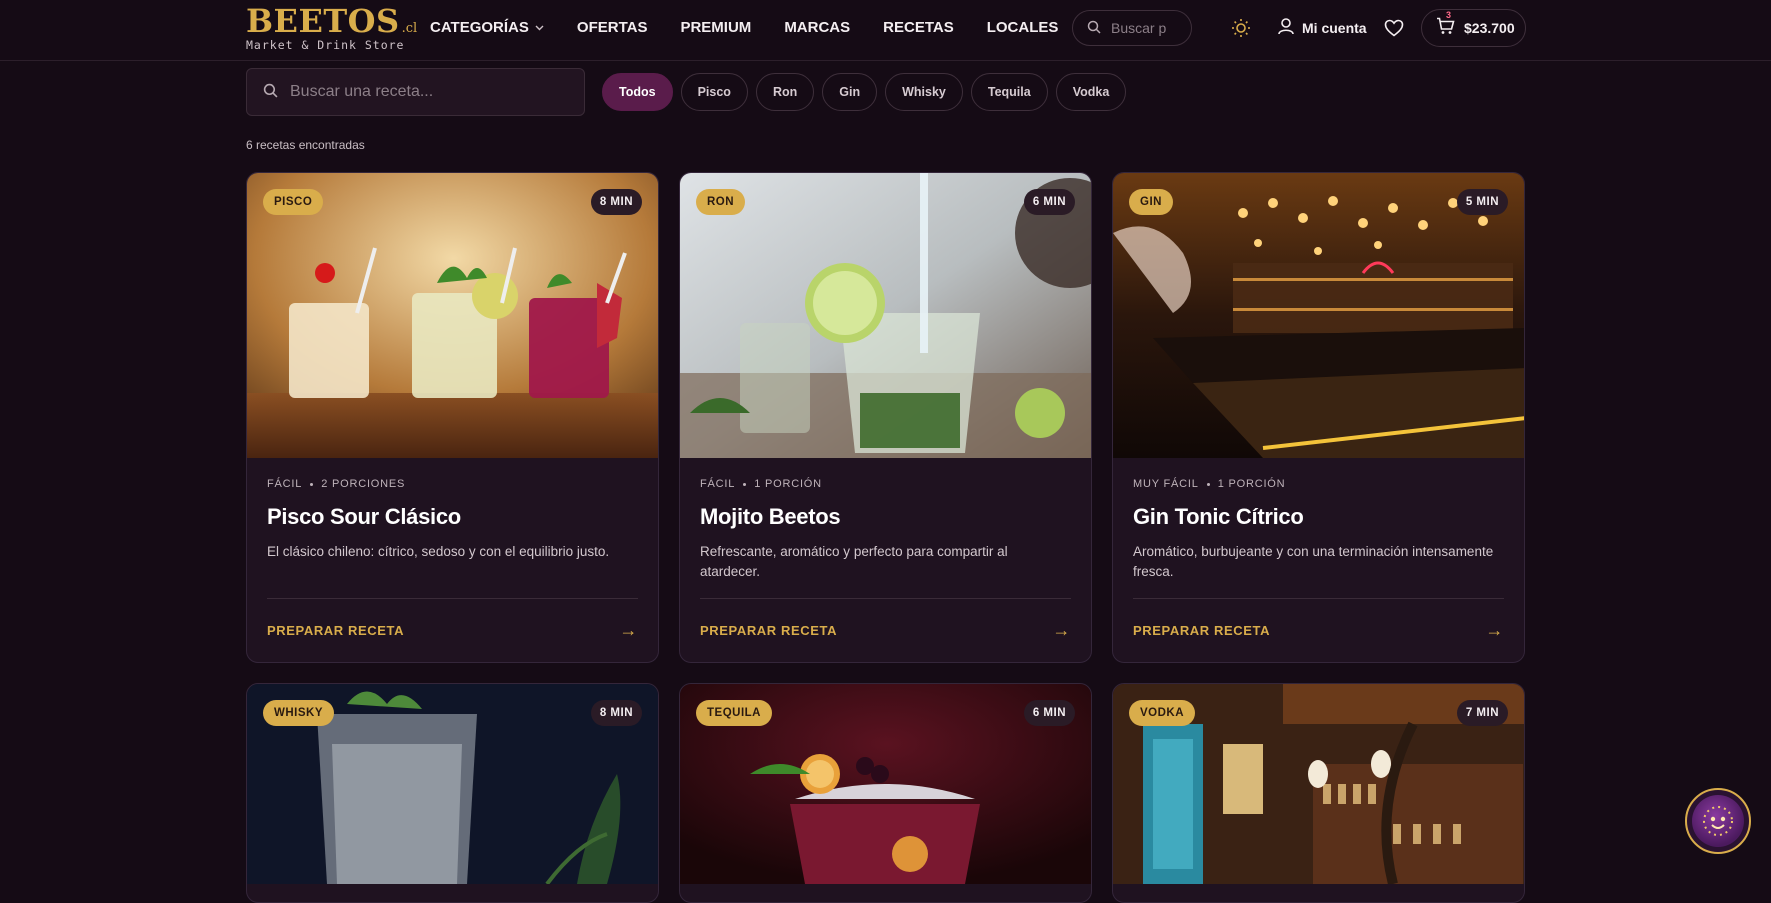  Describe the element at coordinates (1166, 484) in the screenshot. I see `difficulty: MUY FÁCIL` at that location.